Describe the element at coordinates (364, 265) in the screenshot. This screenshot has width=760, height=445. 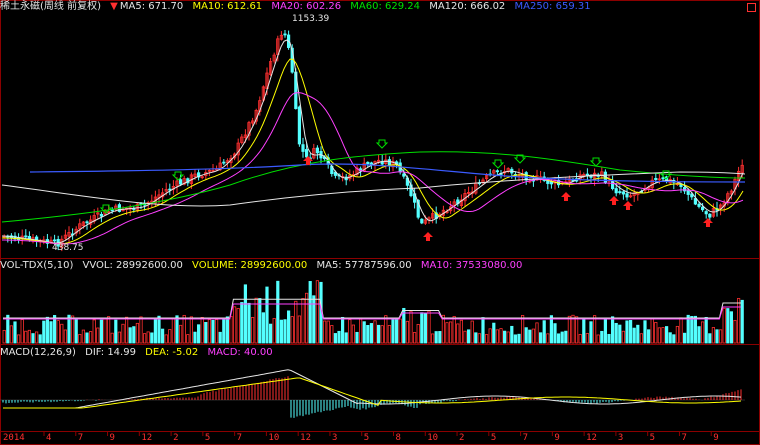
I see `vol-ma5-value: MA5: 57787596.00` at that location.